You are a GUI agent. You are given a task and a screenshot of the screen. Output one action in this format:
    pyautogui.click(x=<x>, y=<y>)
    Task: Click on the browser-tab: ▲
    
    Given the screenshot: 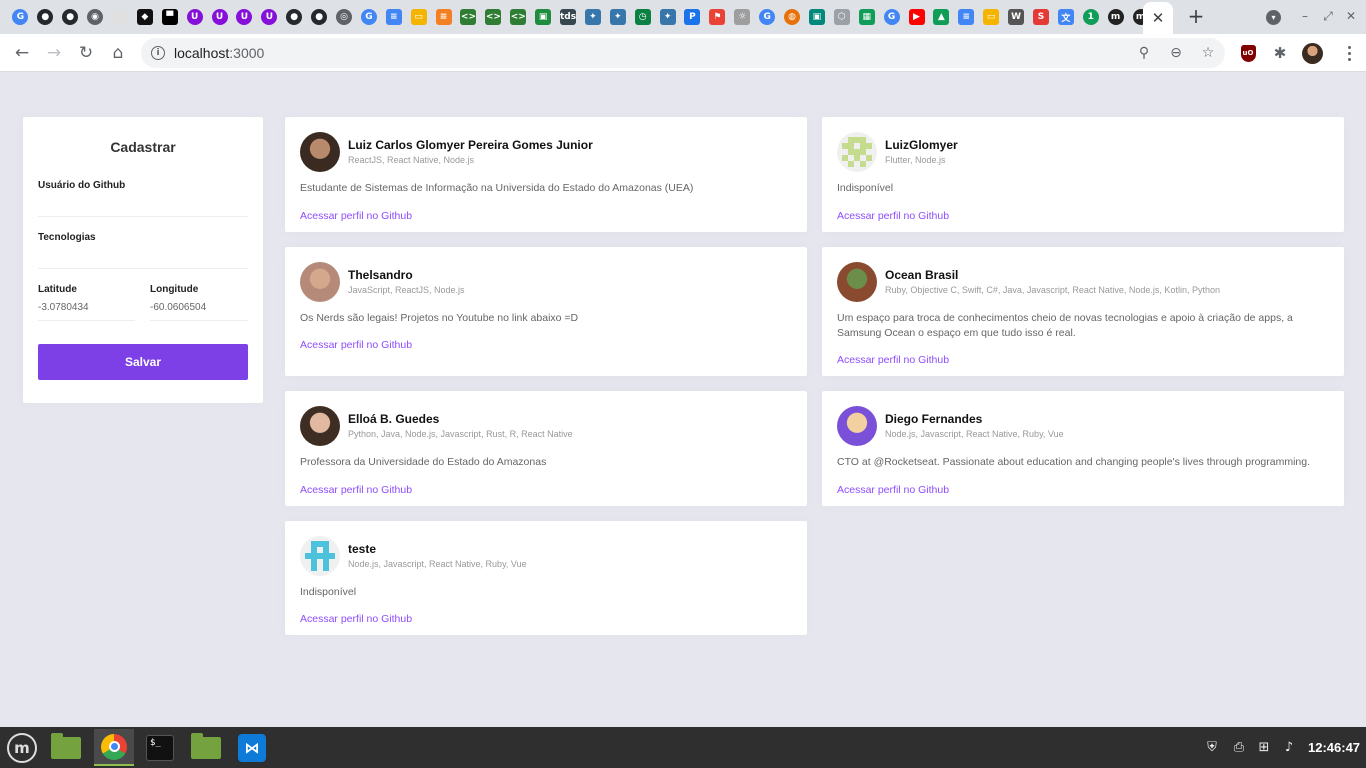 What is the action you would take?
    pyautogui.click(x=941, y=17)
    